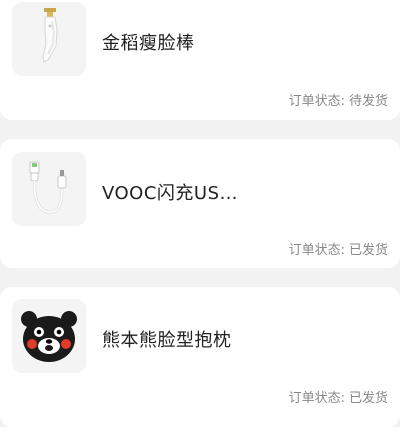 Image resolution: width=400 pixels, height=427 pixels. Describe the element at coordinates (167, 339) in the screenshot. I see `product-title: 熊本熊脸型抱枕` at that location.